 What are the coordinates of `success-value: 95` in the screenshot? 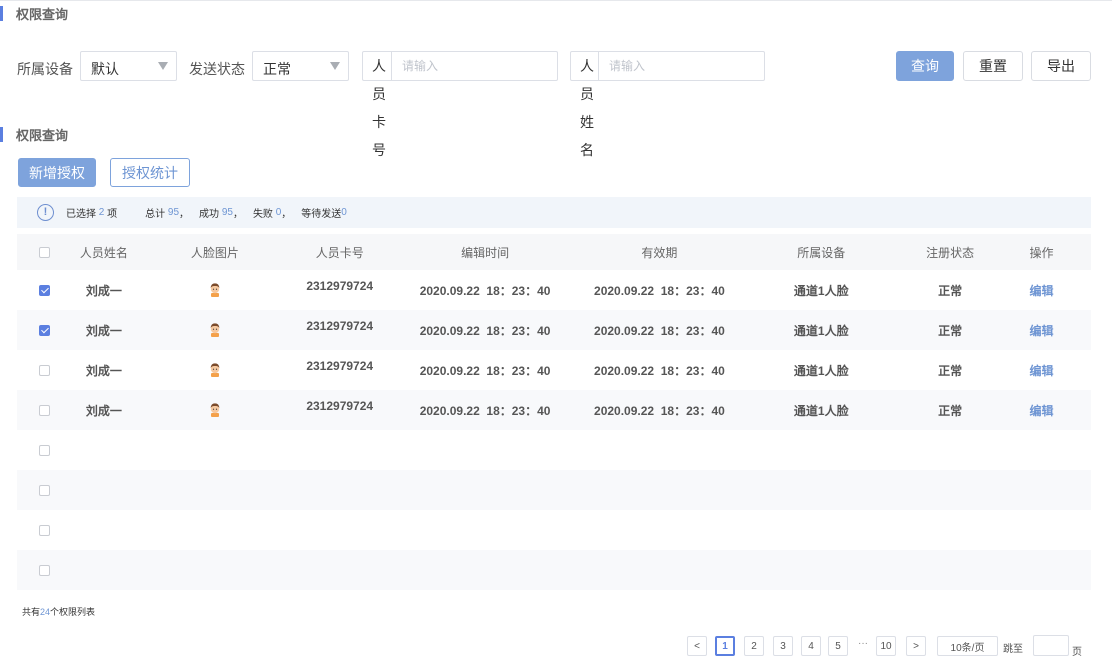 It's located at (227, 212).